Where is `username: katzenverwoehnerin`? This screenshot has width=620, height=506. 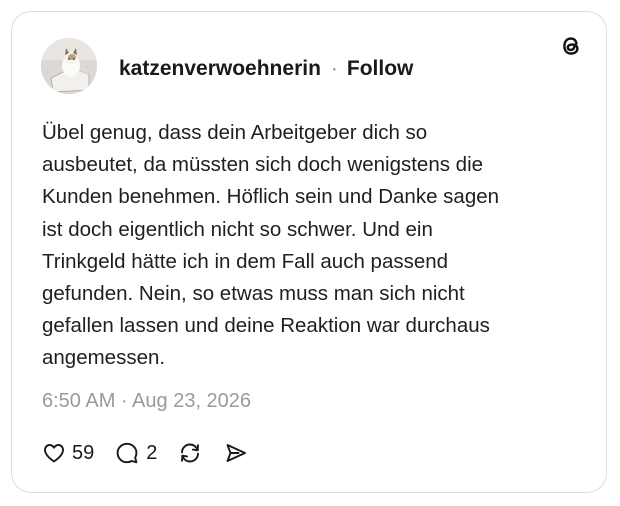
username: katzenverwoehnerin is located at coordinates (220, 69).